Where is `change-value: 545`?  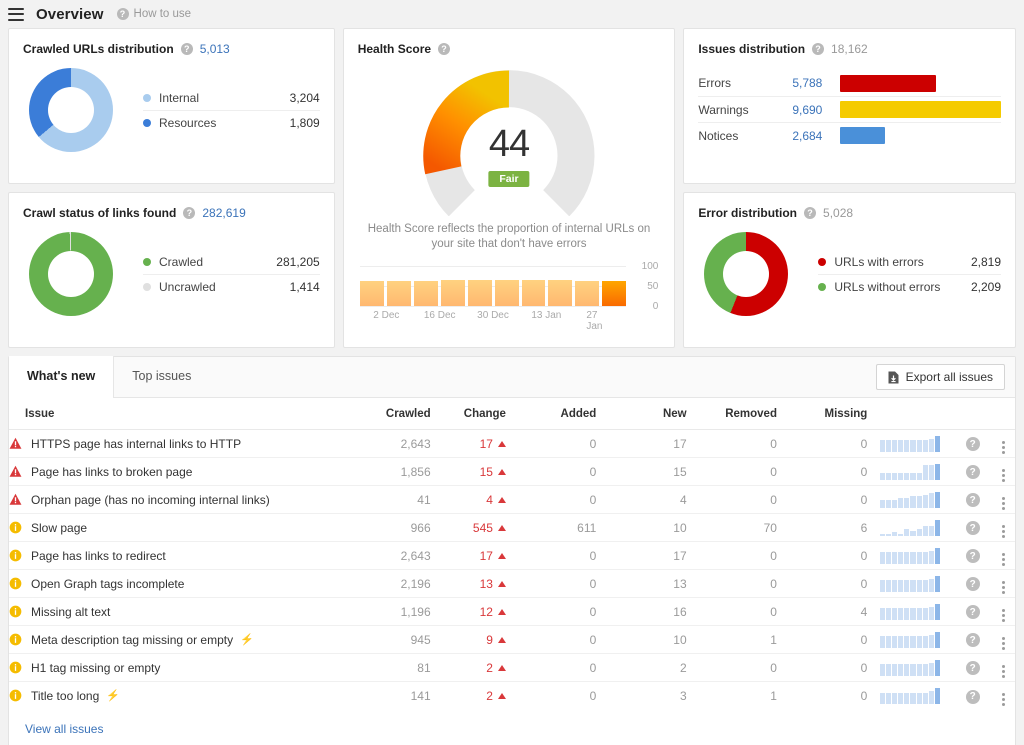 change-value: 545 is located at coordinates (468, 527).